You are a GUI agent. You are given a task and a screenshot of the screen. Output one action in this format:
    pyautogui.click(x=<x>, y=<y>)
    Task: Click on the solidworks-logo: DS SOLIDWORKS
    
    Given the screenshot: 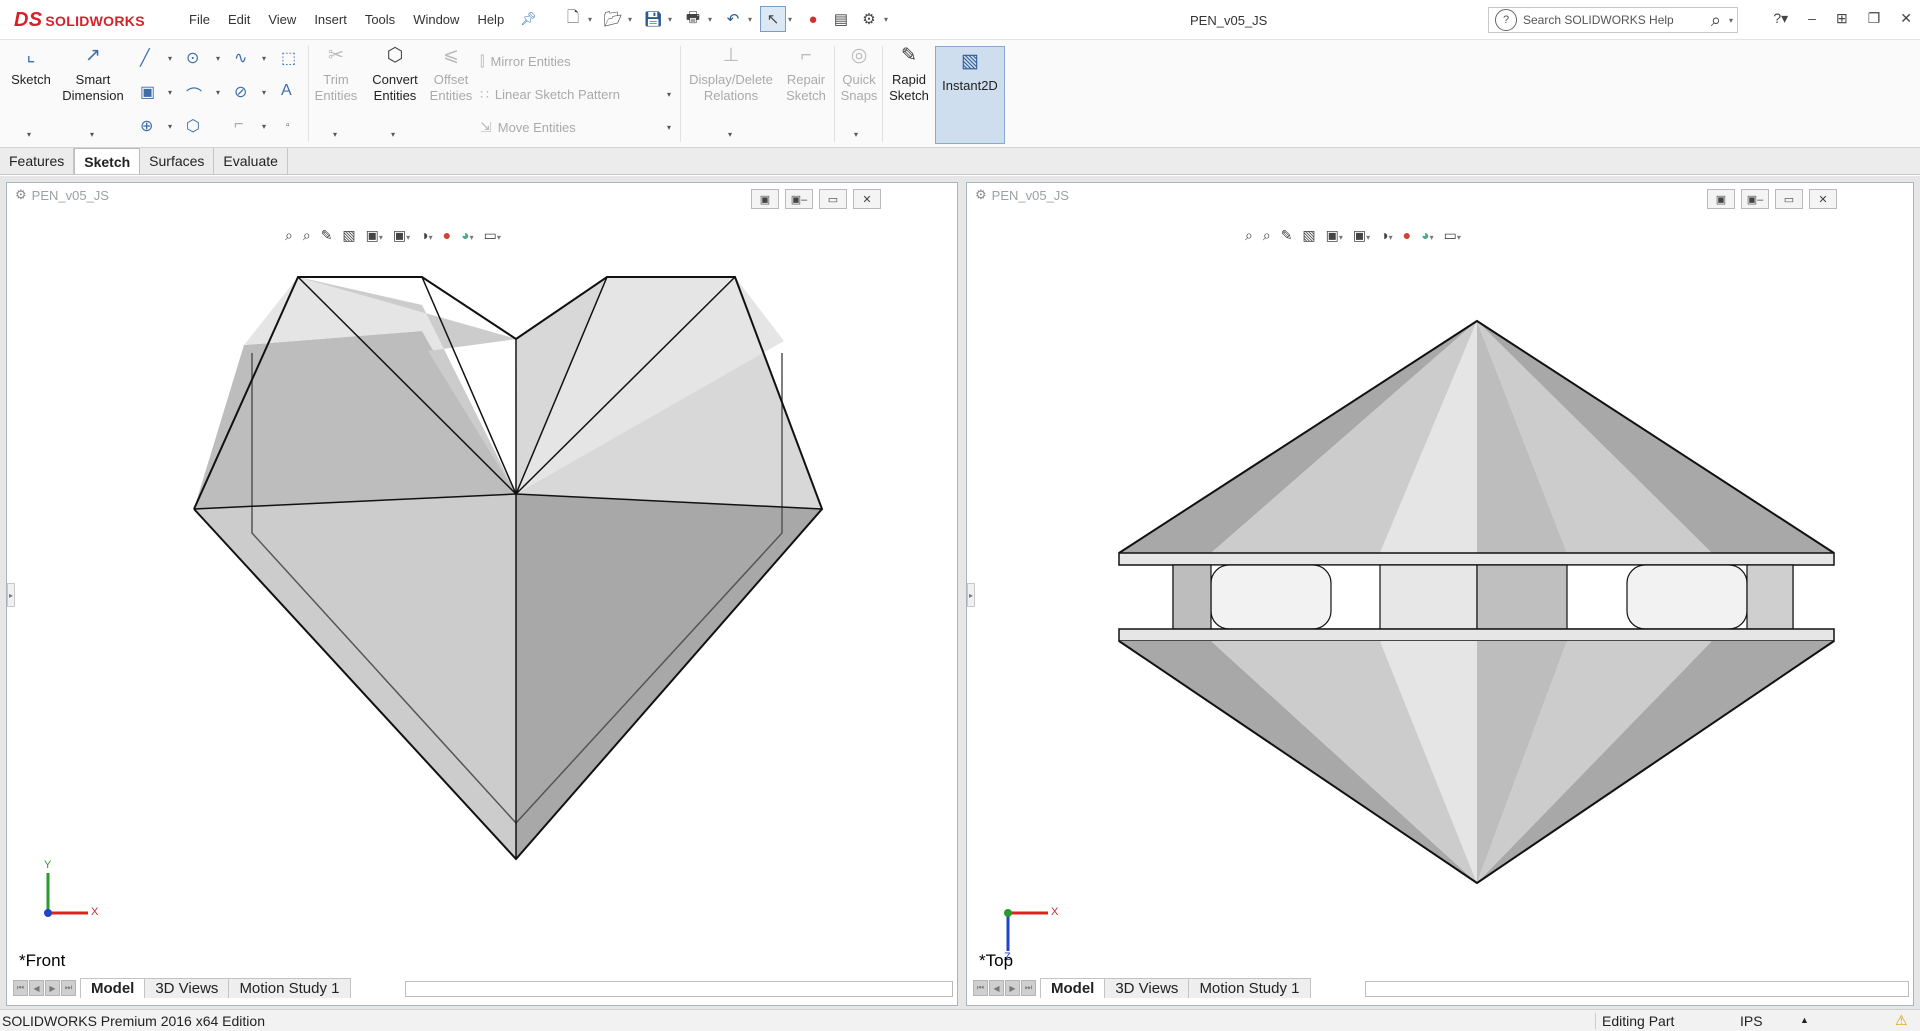 What is the action you would take?
    pyautogui.click(x=79, y=20)
    